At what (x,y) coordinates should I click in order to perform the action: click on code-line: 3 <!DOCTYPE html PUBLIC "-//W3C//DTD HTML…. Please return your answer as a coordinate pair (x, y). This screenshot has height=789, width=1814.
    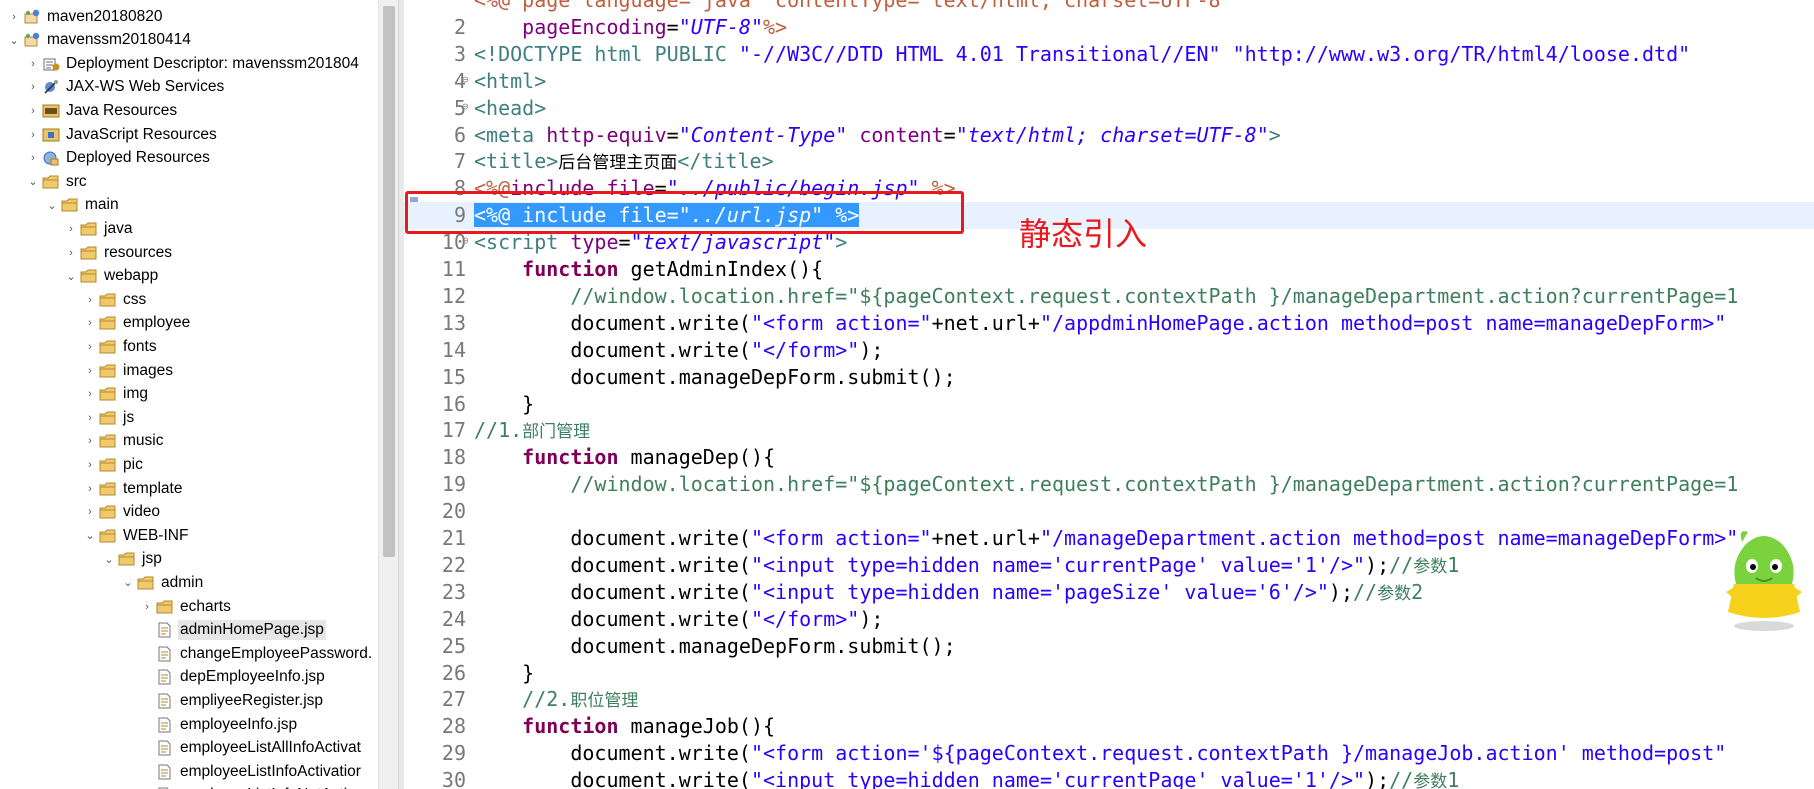
    Looking at the image, I should click on (1109, 54).